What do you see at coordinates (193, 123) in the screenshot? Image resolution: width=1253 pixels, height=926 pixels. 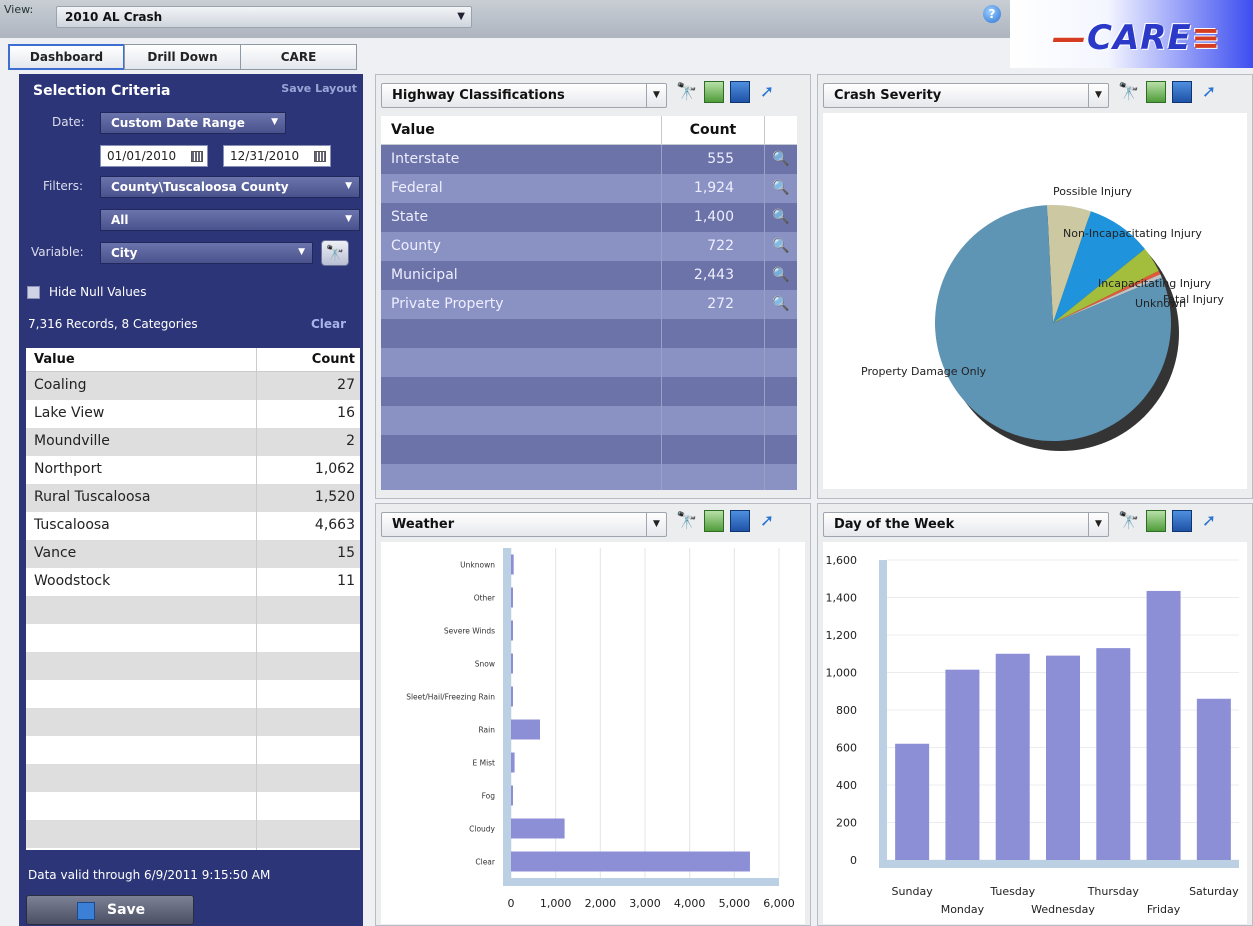 I see `date-range-select: Custom Date Range ▼` at bounding box center [193, 123].